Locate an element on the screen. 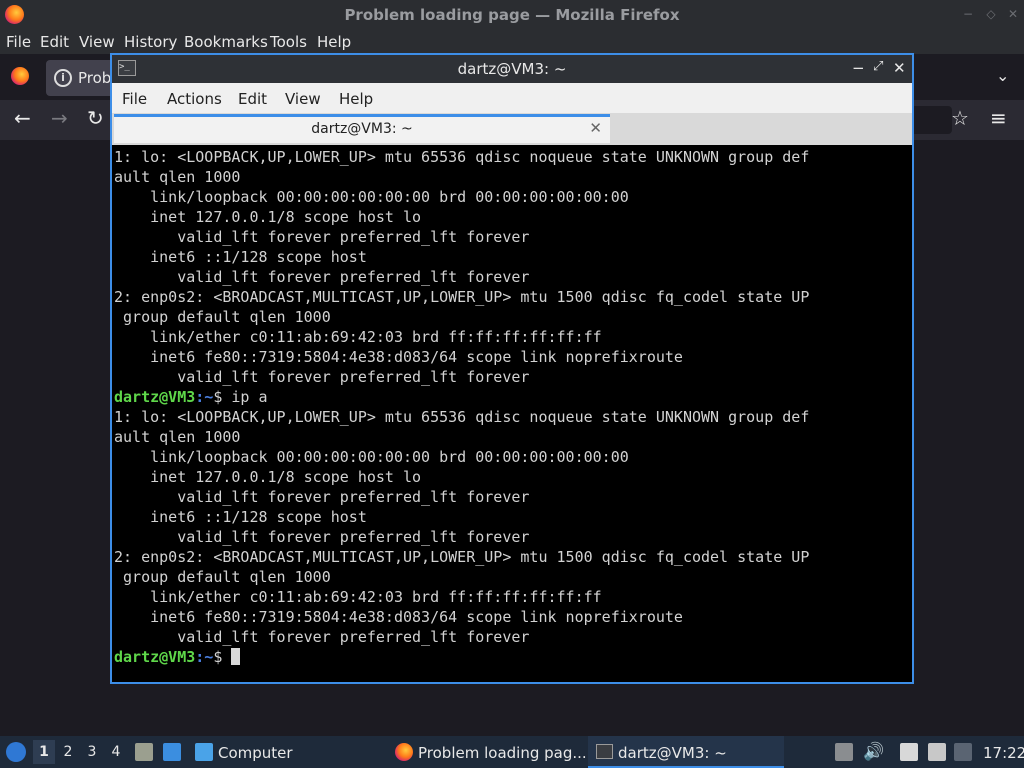 This screenshot has width=1024, height=768. ff-menu-file: File is located at coordinates (18, 42).